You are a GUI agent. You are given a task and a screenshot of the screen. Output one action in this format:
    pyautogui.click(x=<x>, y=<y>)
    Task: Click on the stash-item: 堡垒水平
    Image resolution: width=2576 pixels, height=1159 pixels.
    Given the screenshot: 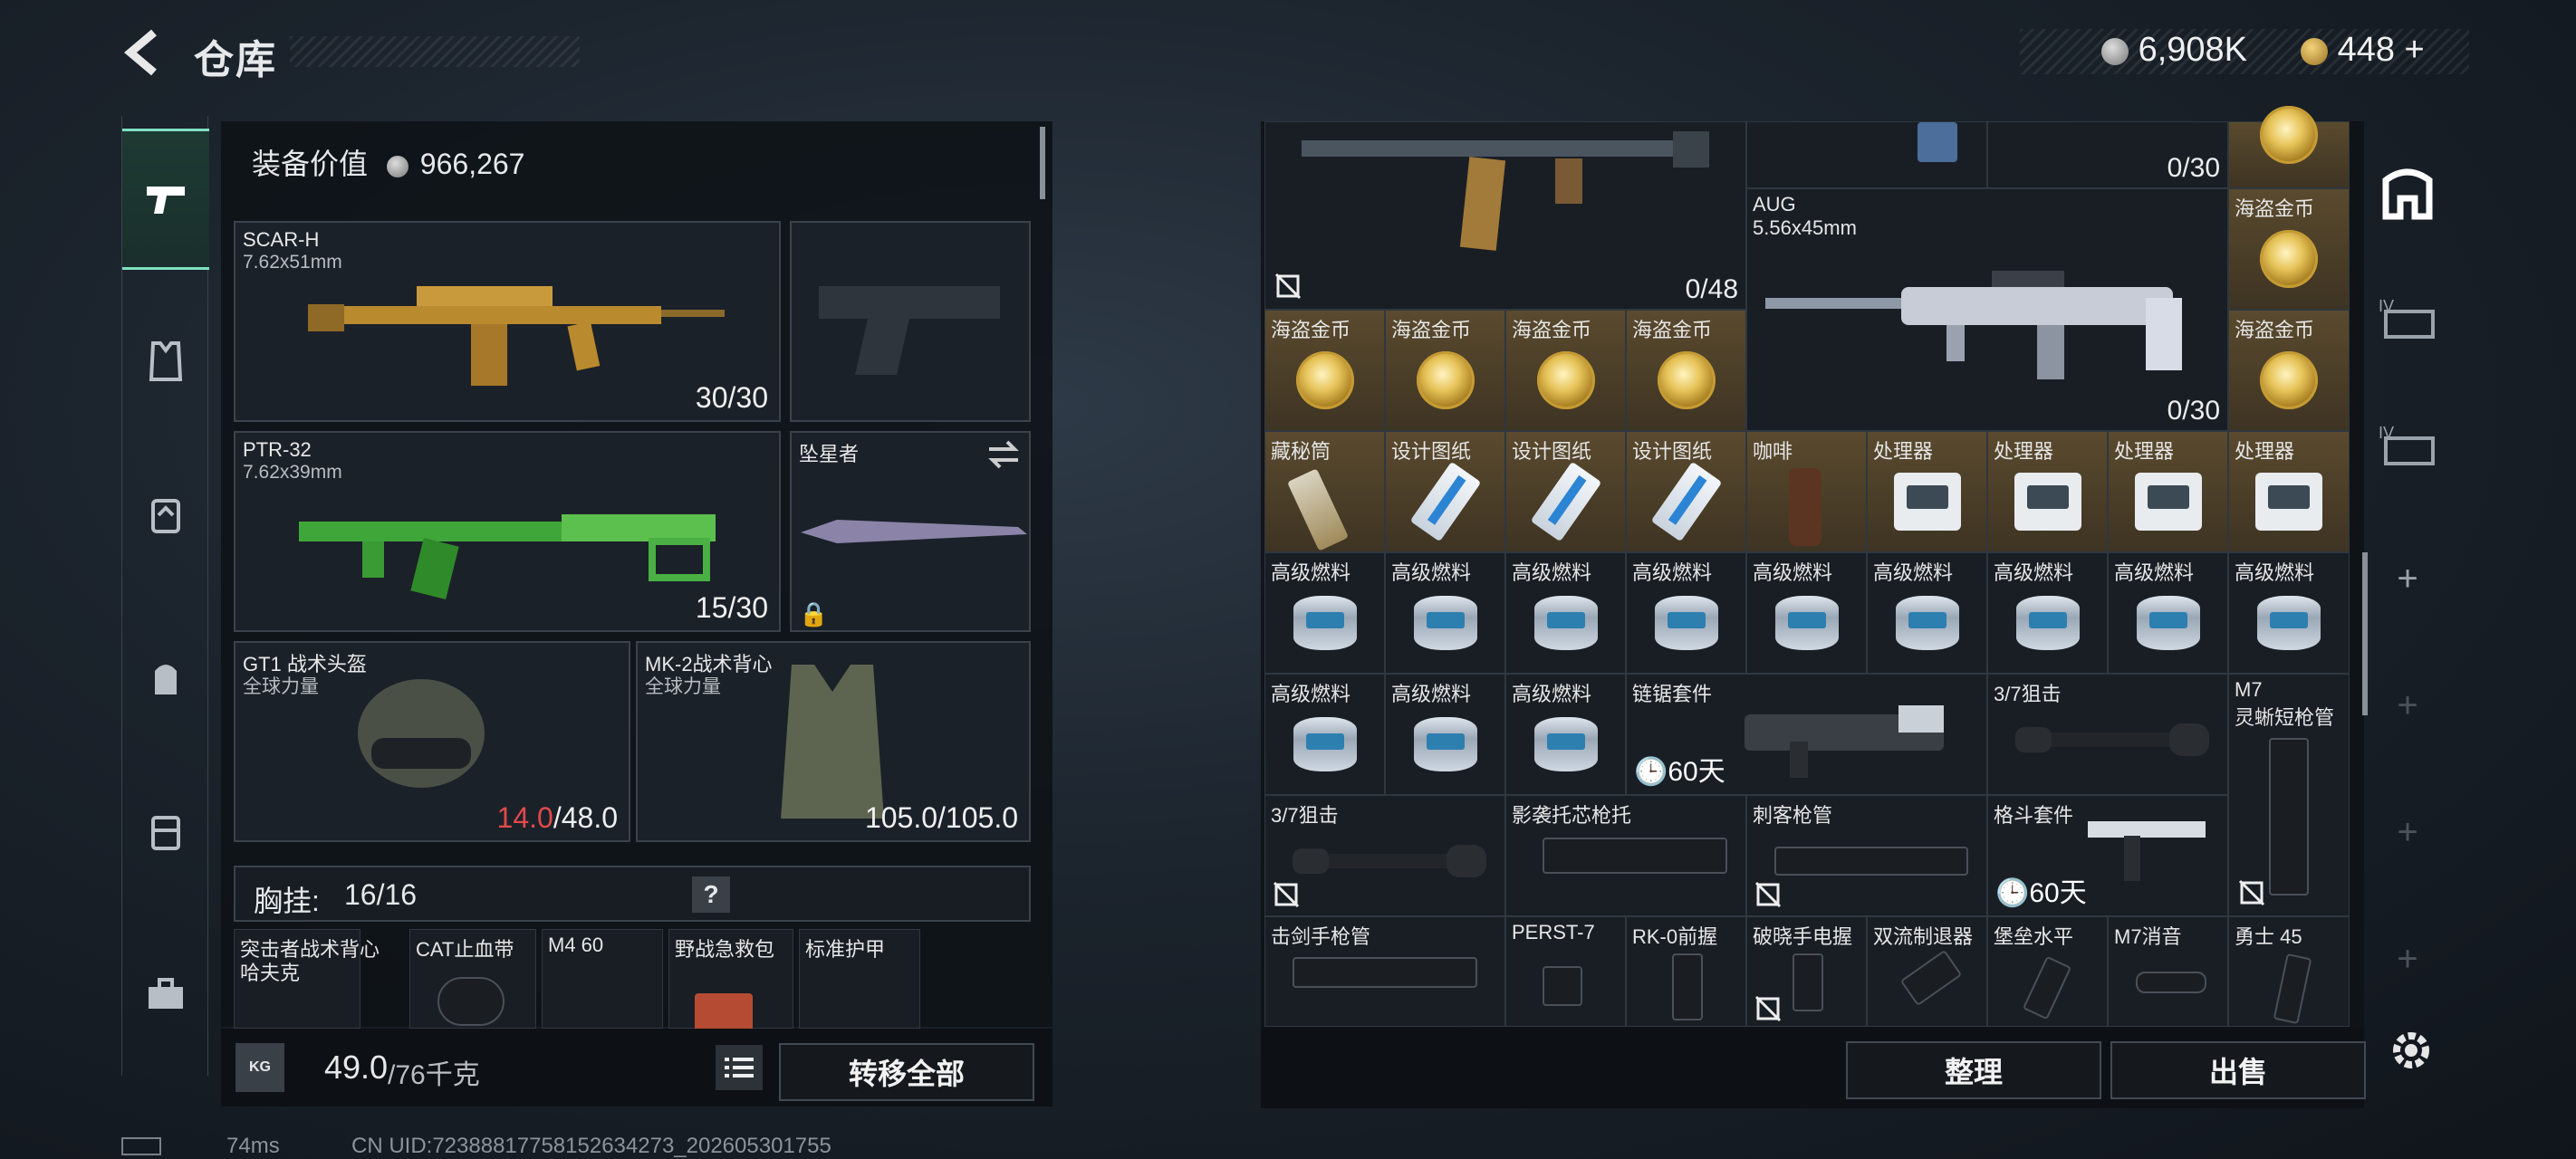 What is the action you would take?
    pyautogui.click(x=2047, y=971)
    